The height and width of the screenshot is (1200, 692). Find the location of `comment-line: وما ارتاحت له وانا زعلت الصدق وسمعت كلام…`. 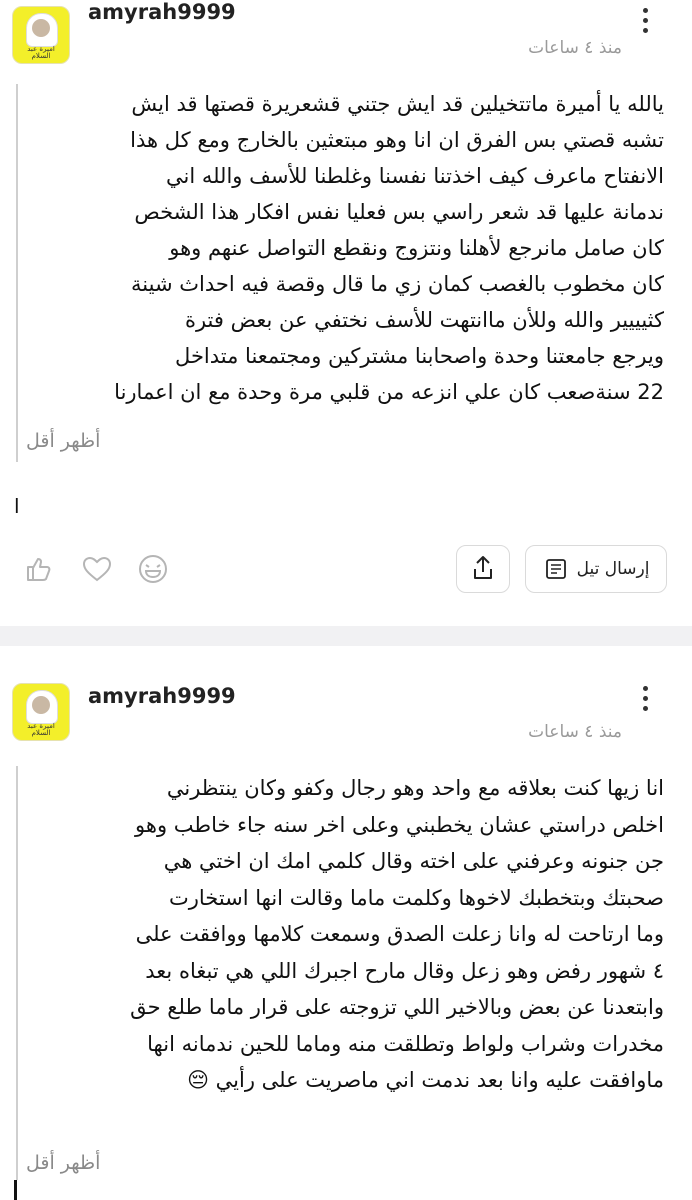

comment-line: وما ارتاحت له وانا زعلت الصدق وسمعت كلام… is located at coordinates (399, 934).